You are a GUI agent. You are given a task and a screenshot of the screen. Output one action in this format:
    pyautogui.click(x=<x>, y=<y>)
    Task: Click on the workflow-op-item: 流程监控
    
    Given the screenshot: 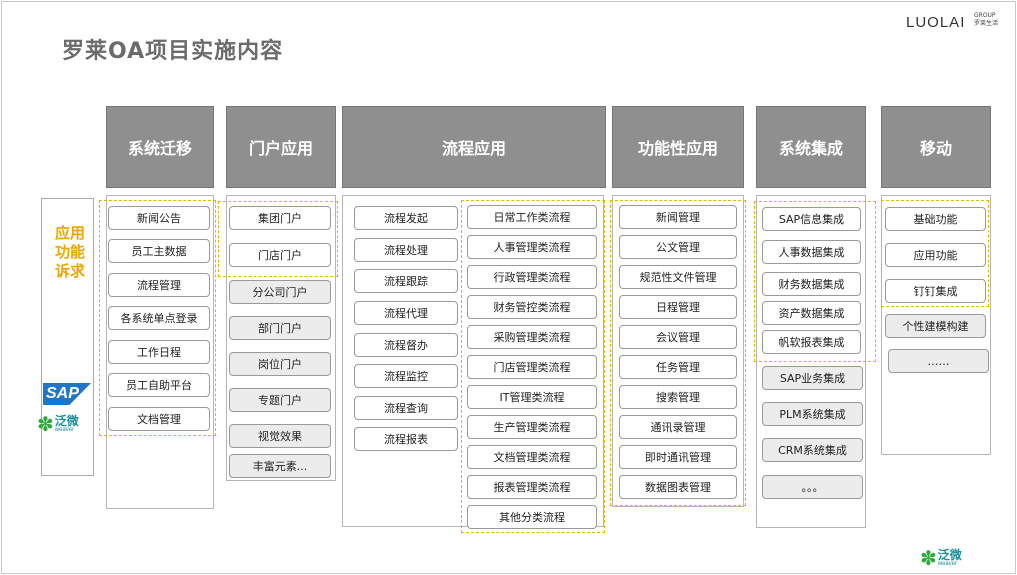 What is the action you would take?
    pyautogui.click(x=406, y=376)
    